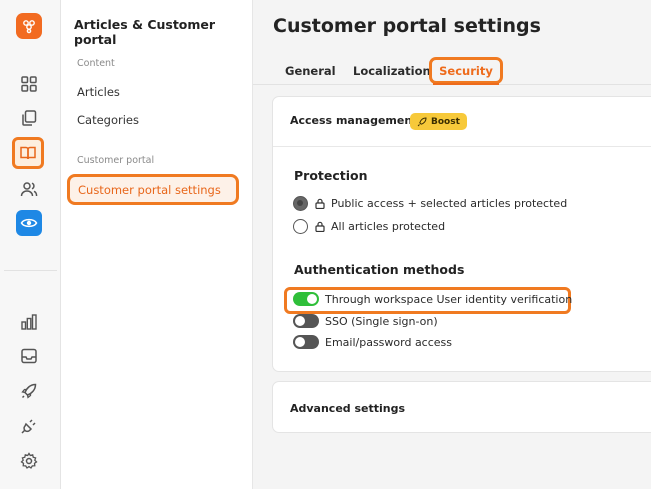  Describe the element at coordinates (108, 120) in the screenshot. I see `sidebar-item-categories: Categories` at that location.